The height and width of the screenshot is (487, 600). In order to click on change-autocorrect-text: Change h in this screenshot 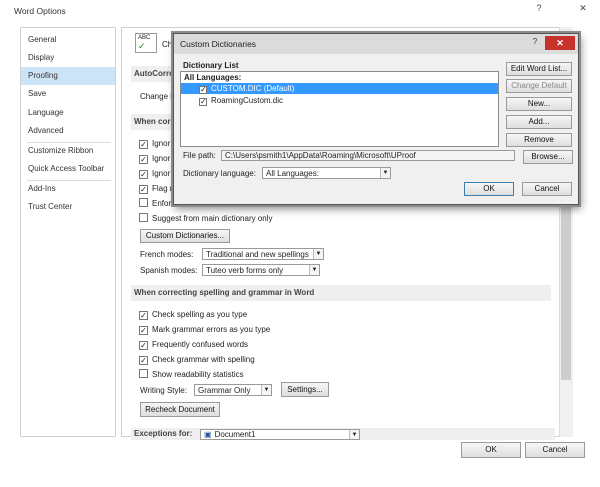, I will do `click(157, 96)`.